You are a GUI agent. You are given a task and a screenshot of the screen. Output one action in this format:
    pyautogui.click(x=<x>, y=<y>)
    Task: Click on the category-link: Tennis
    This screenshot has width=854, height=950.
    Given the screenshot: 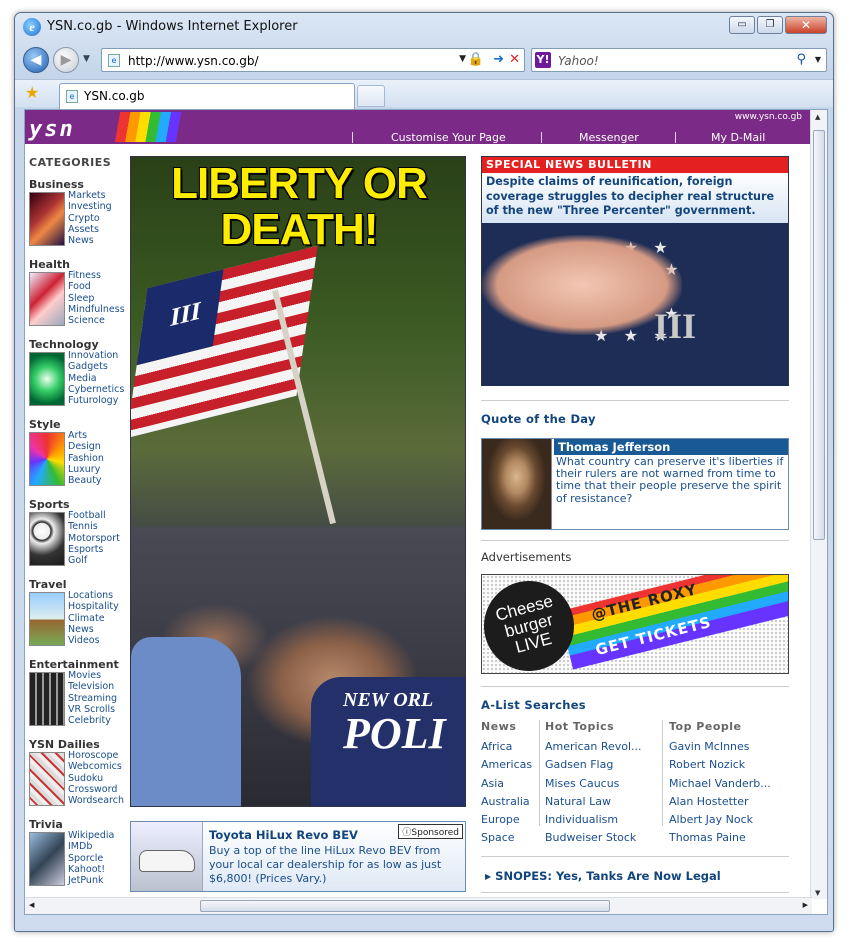 What is the action you would take?
    pyautogui.click(x=94, y=526)
    